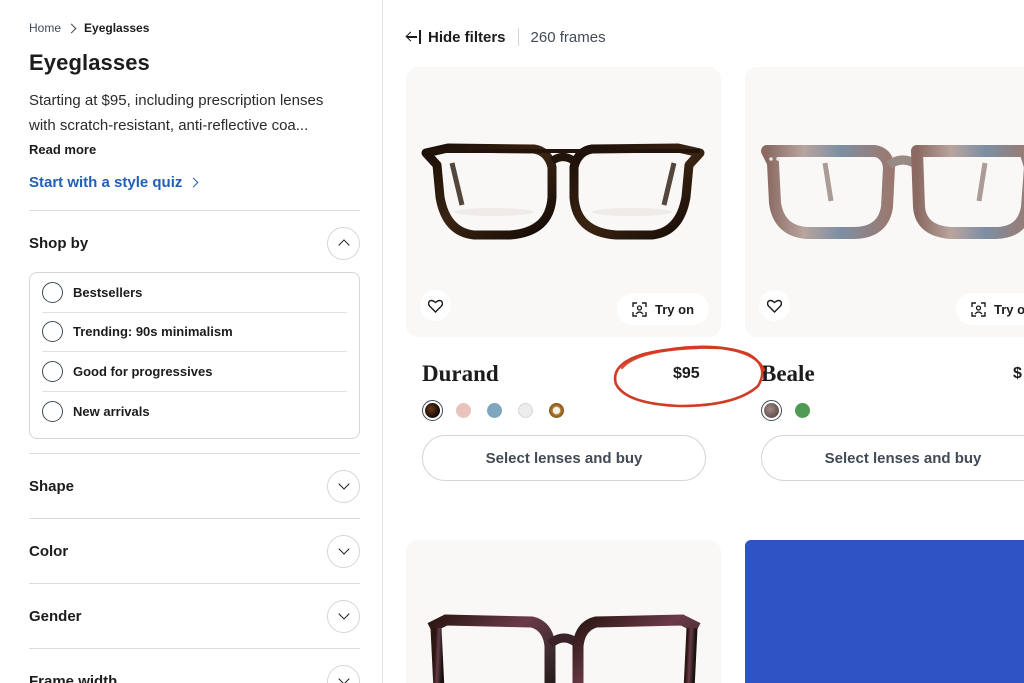 The image size is (1024, 683). I want to click on product-price: $, so click(1017, 373).